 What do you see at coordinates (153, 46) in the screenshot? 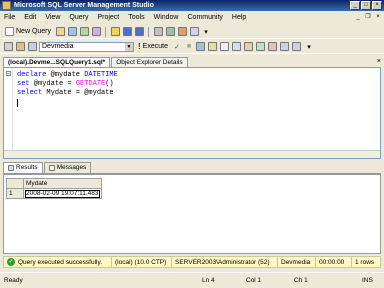
I see `execute-button: ! Execute` at bounding box center [153, 46].